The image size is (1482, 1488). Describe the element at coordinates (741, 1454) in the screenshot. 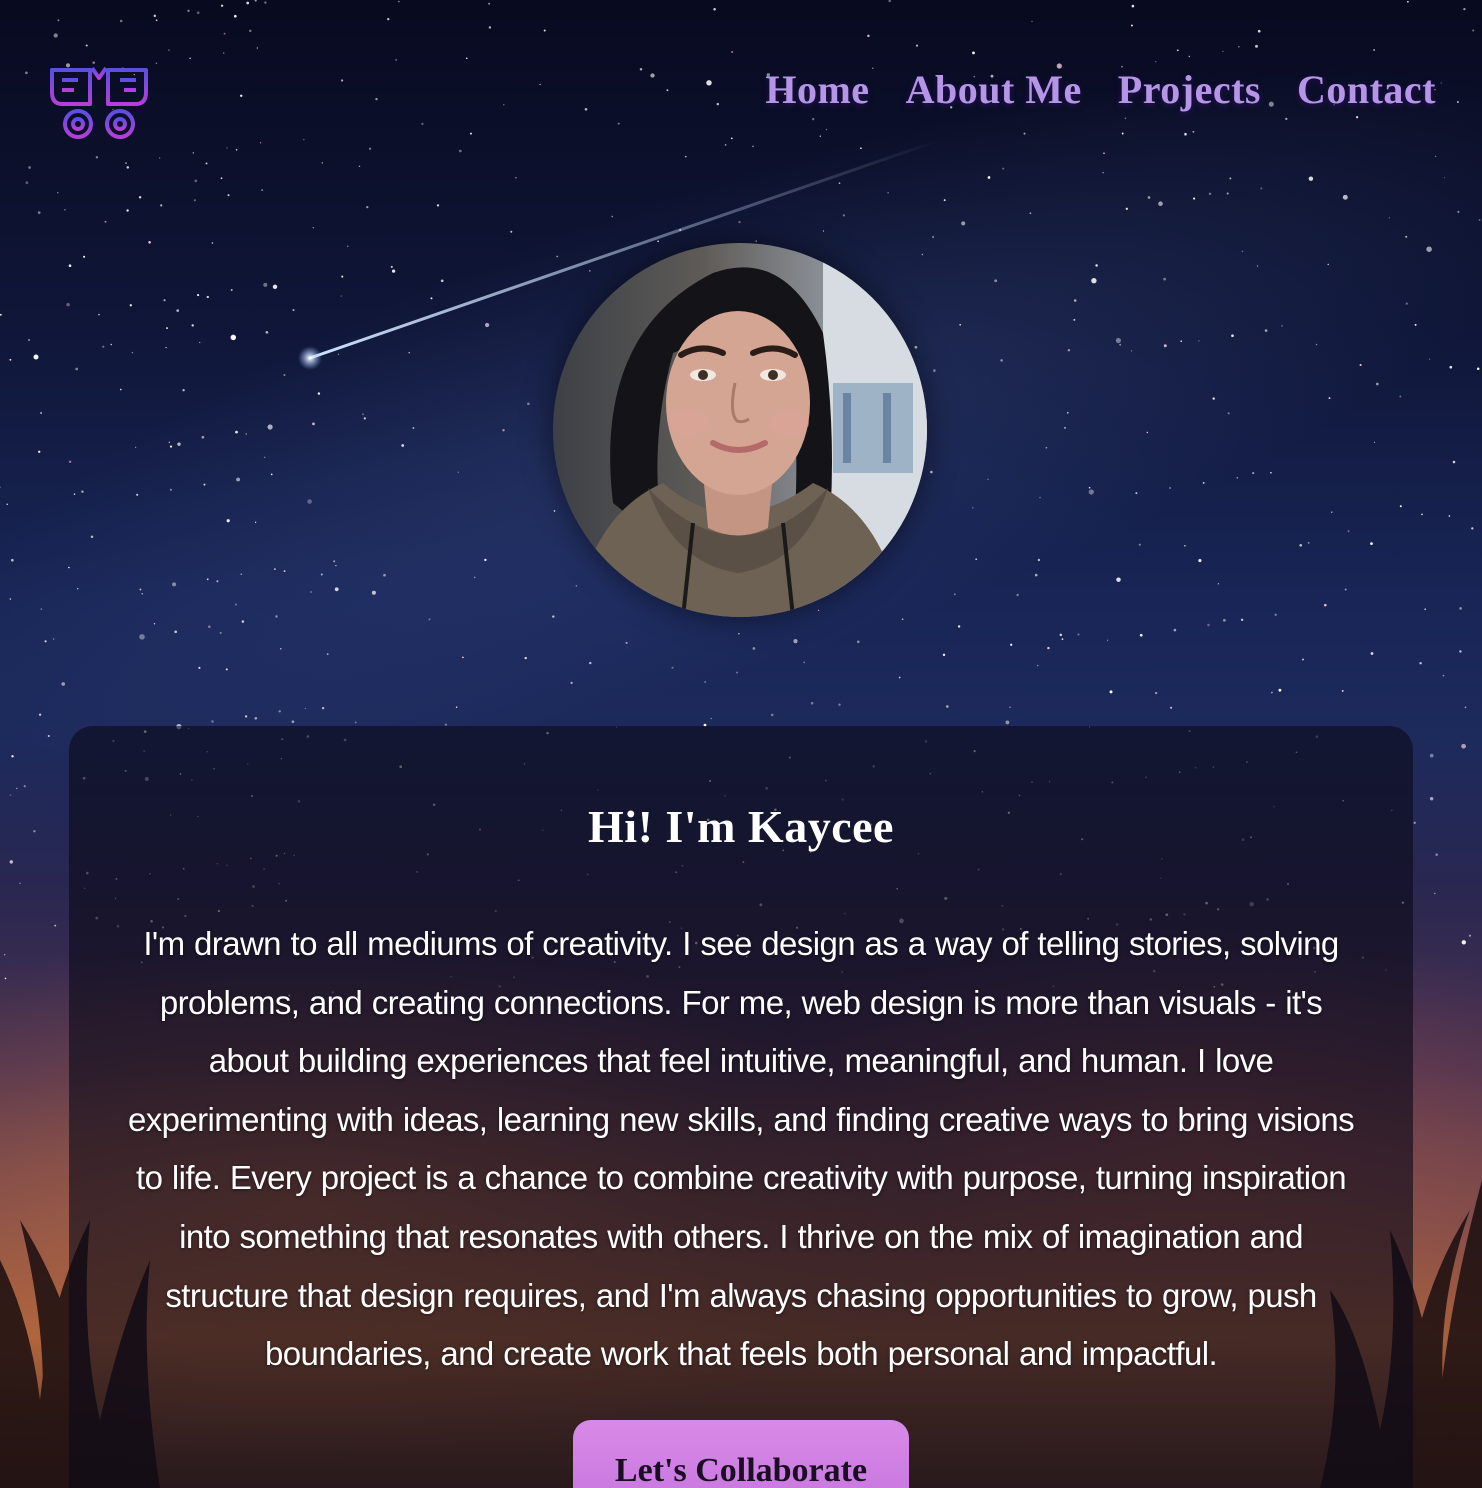

I see `lets-collaborate-button: Let's Collaborate` at that location.